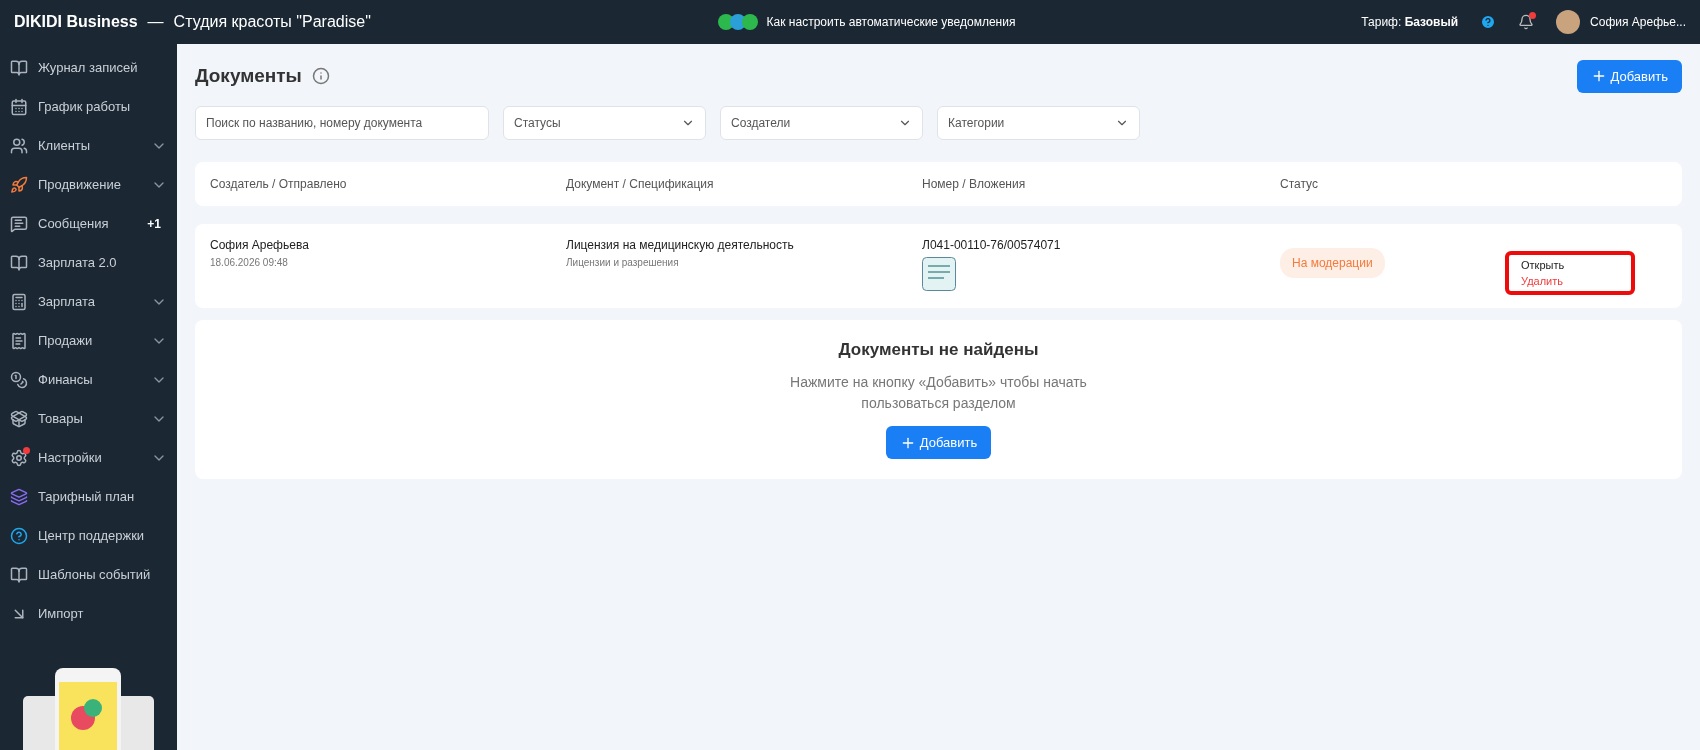 Image resolution: width=1700 pixels, height=750 pixels. Describe the element at coordinates (272, 22) in the screenshot. I see `salon-name: Студия красоты "Paradise"` at that location.